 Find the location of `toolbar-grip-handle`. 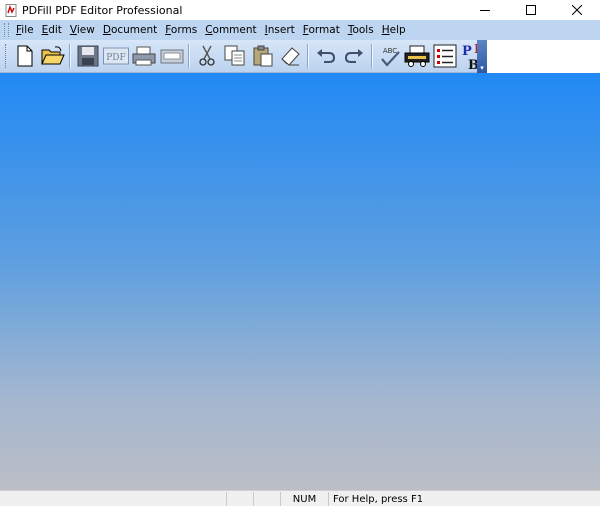

toolbar-grip-handle is located at coordinates (6, 56).